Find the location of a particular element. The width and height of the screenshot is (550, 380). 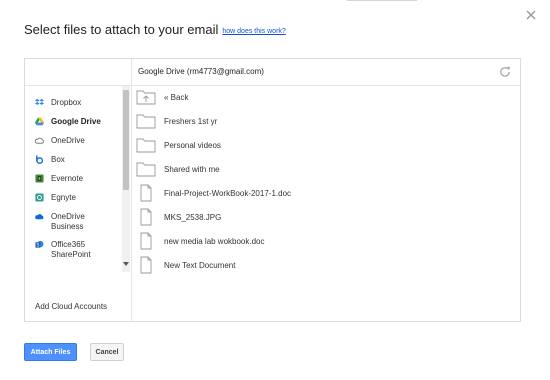

help-link: how does this work? is located at coordinates (253, 31).